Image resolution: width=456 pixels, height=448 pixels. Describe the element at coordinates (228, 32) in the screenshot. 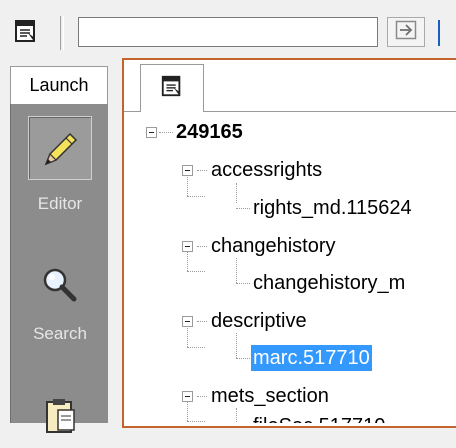

I see `address-input` at that location.